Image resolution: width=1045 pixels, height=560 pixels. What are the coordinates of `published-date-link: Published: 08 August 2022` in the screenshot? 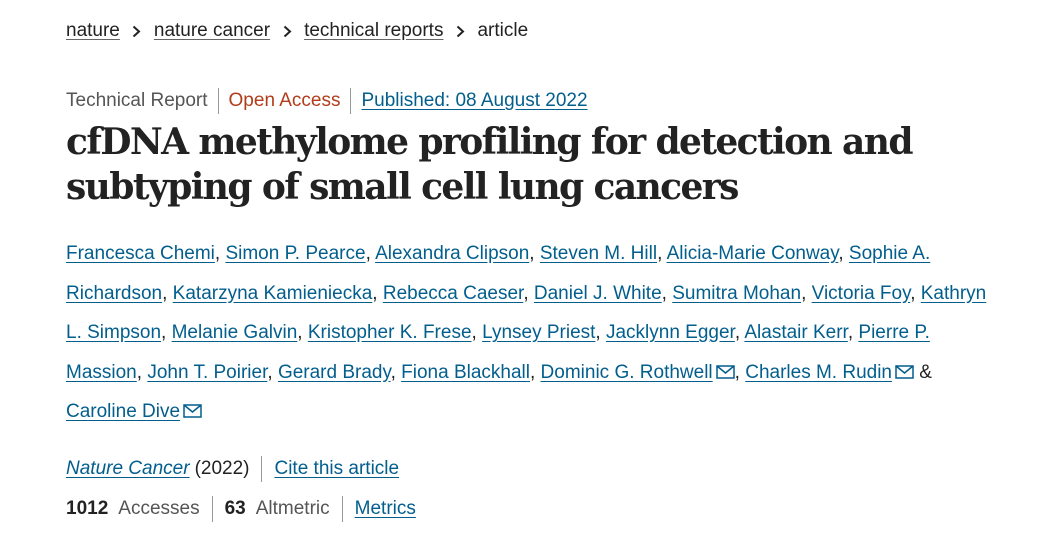 It's located at (474, 101).